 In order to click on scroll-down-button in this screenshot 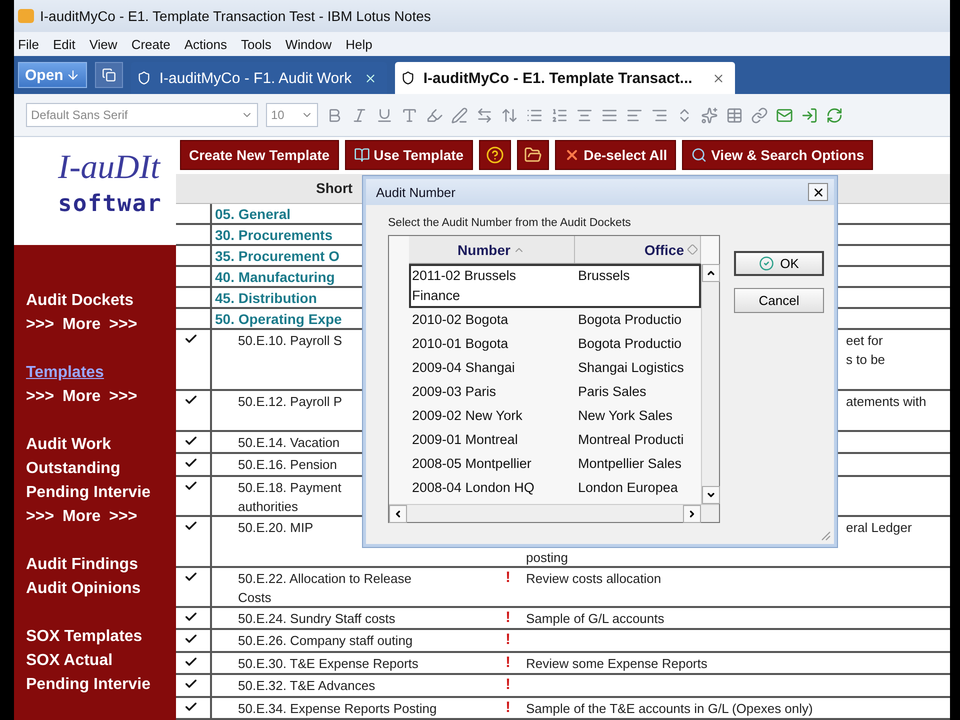, I will do `click(711, 495)`.